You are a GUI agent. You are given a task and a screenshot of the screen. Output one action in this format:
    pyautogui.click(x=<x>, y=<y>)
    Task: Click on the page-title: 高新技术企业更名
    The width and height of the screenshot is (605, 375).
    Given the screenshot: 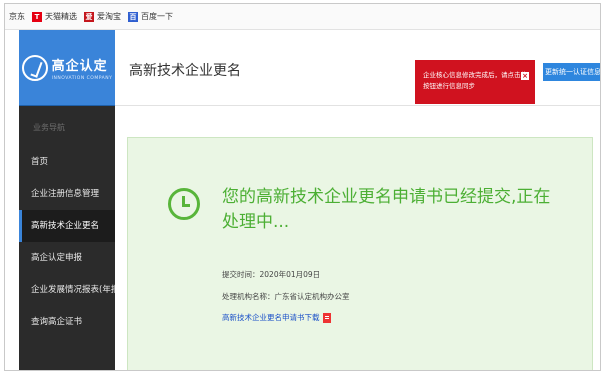 What is the action you would take?
    pyautogui.click(x=185, y=71)
    